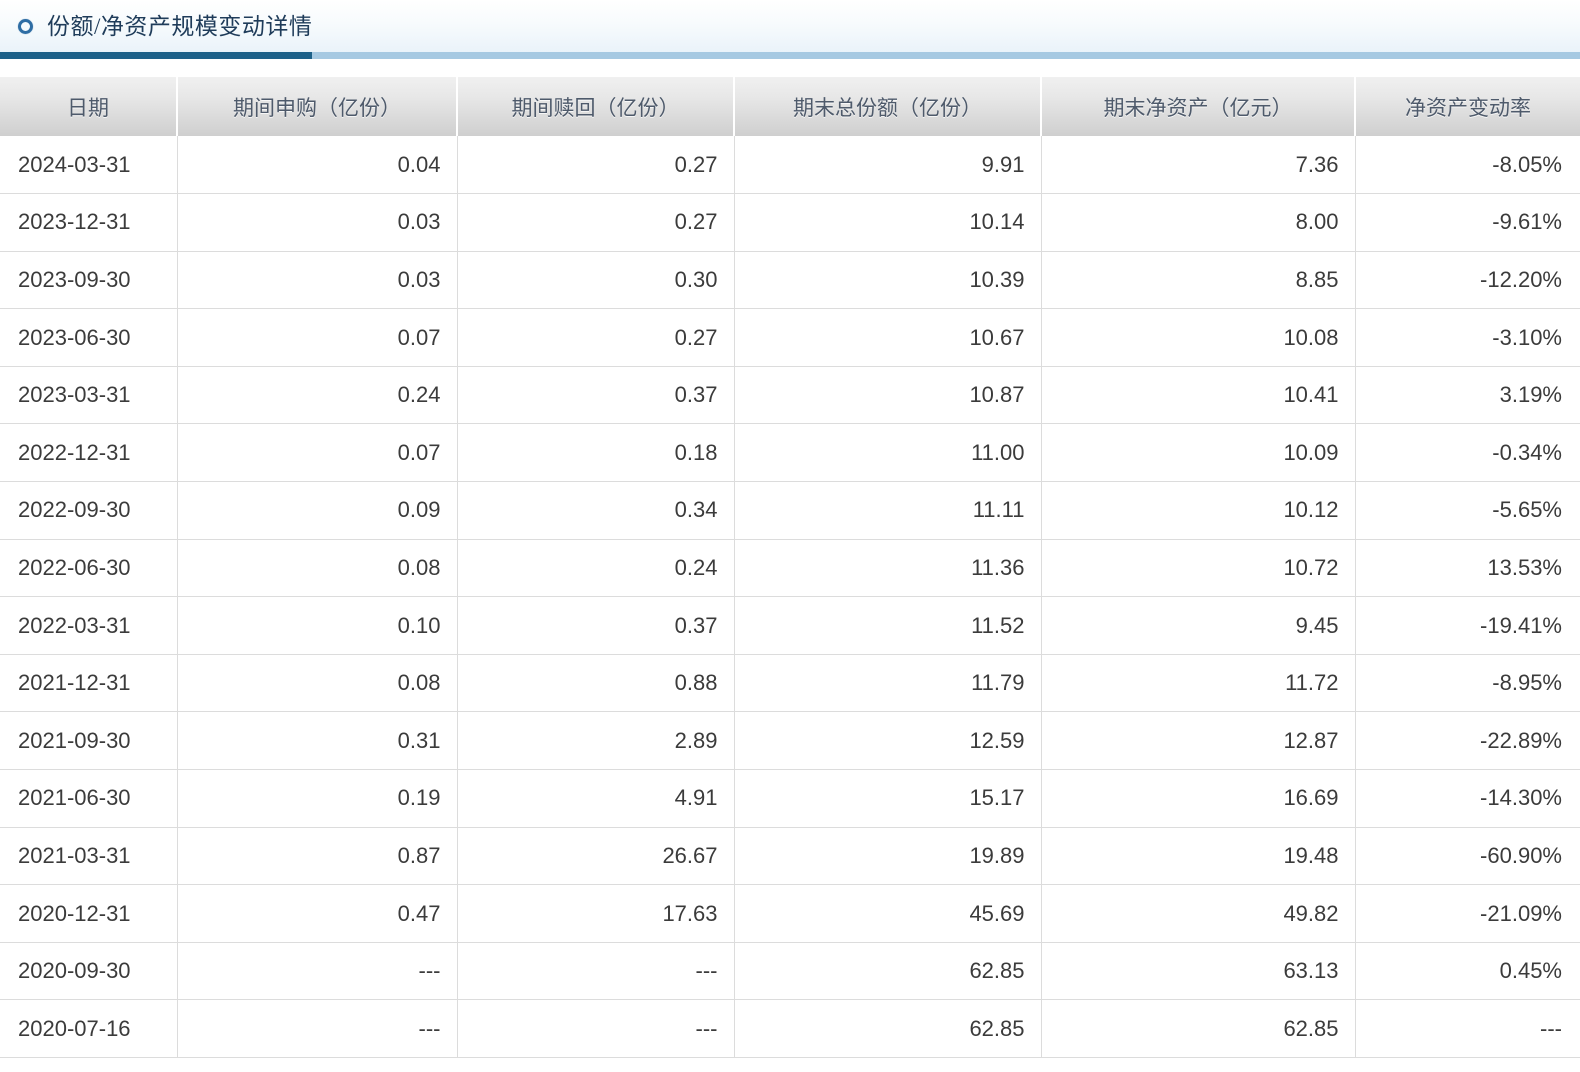 The width and height of the screenshot is (1580, 1072). Describe the element at coordinates (1198, 683) in the screenshot. I see `cell-nav: 11.72` at that location.